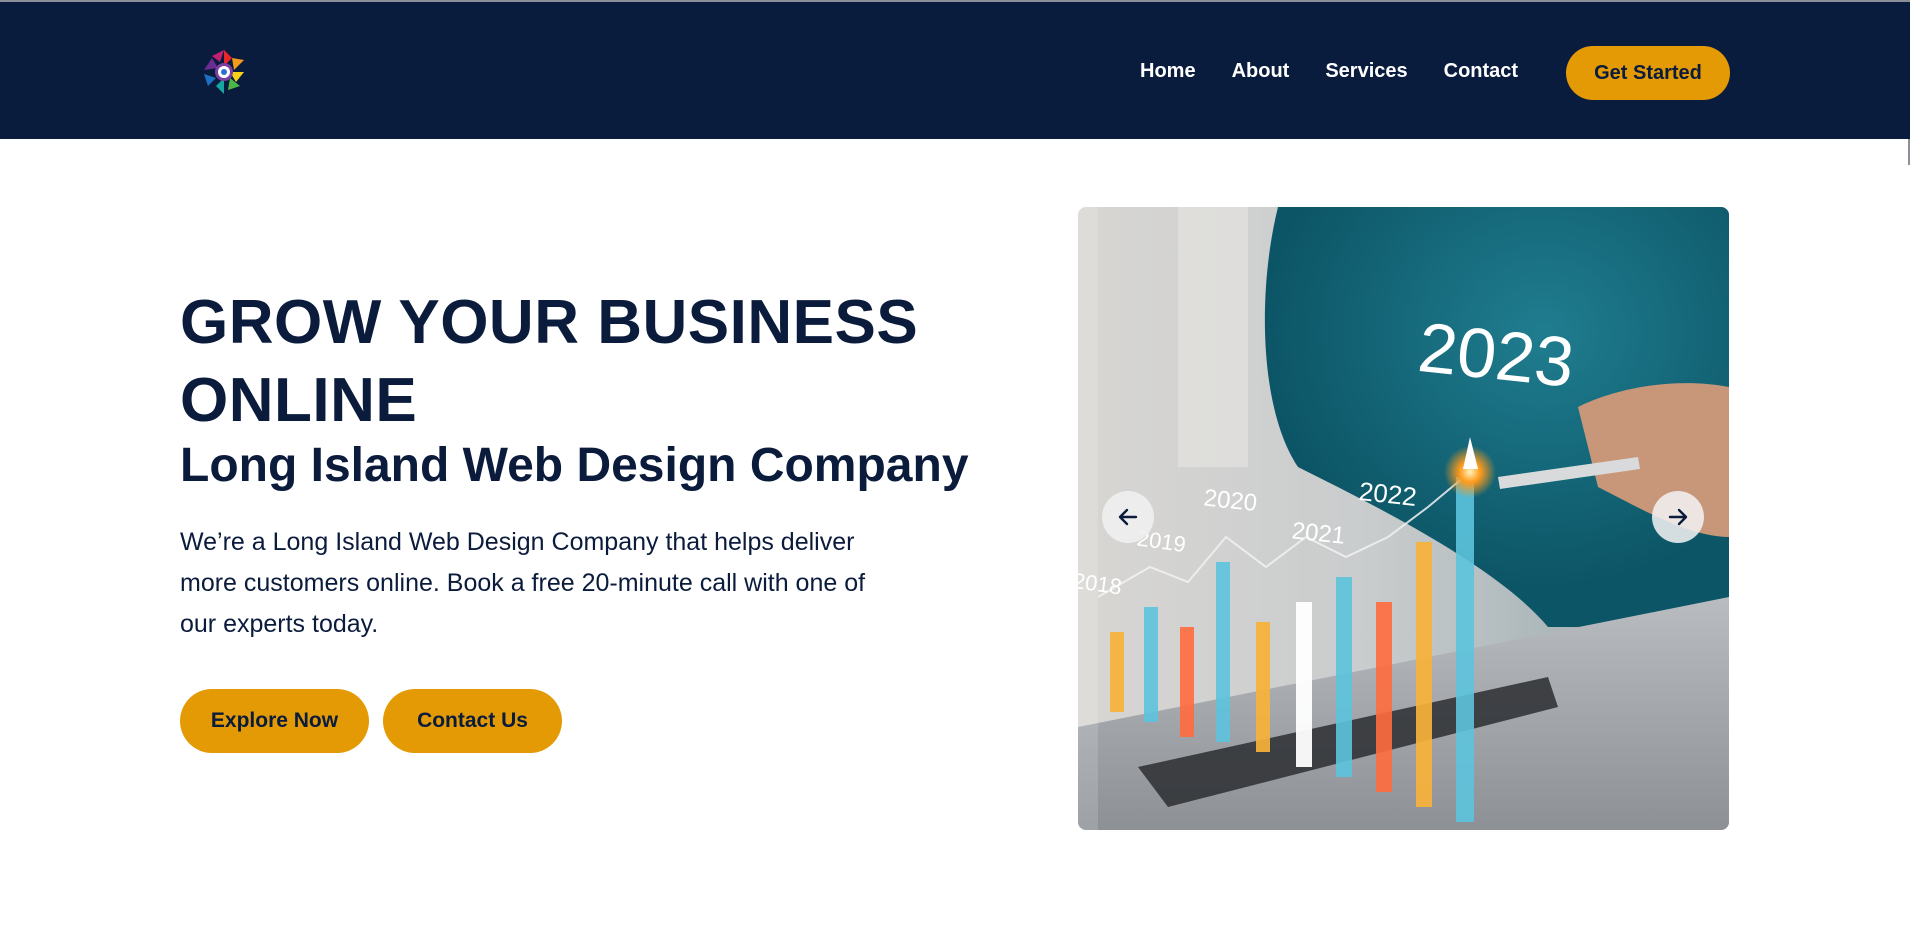 The image size is (1910, 938). What do you see at coordinates (1481, 71) in the screenshot?
I see `nav-contact-link: Contact` at bounding box center [1481, 71].